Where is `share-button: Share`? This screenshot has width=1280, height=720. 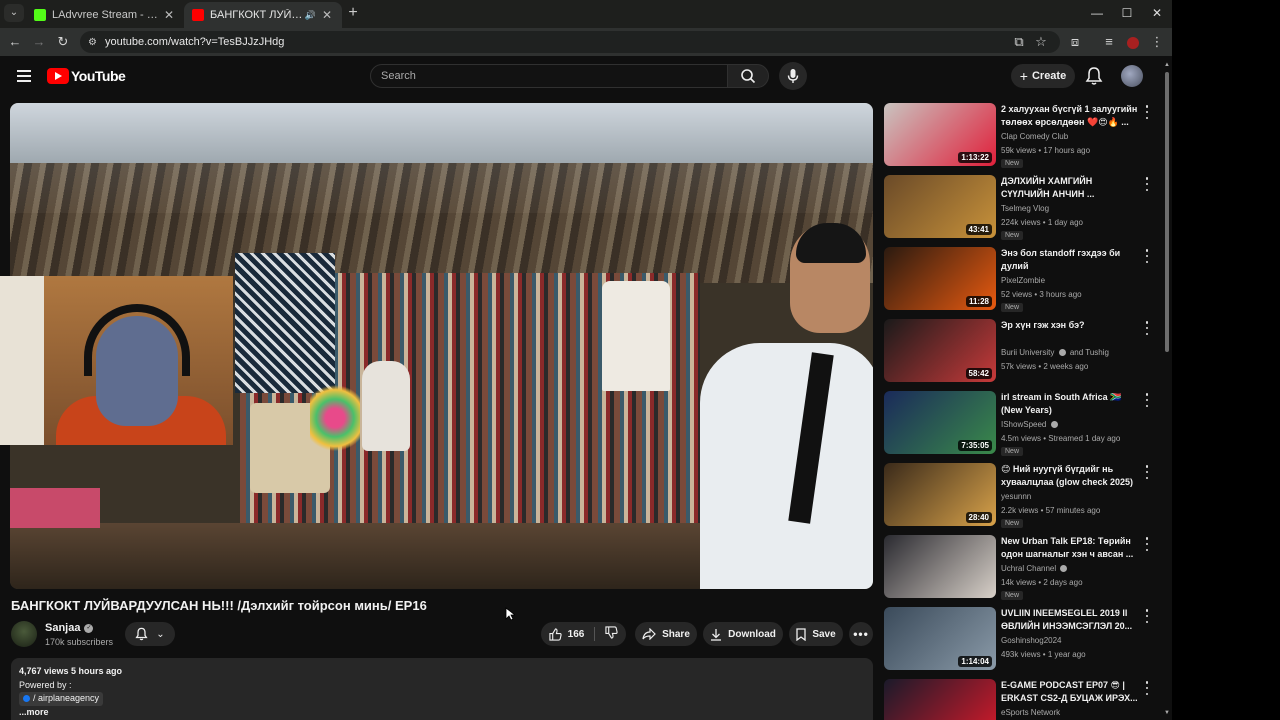
share-button: Share is located at coordinates (666, 634).